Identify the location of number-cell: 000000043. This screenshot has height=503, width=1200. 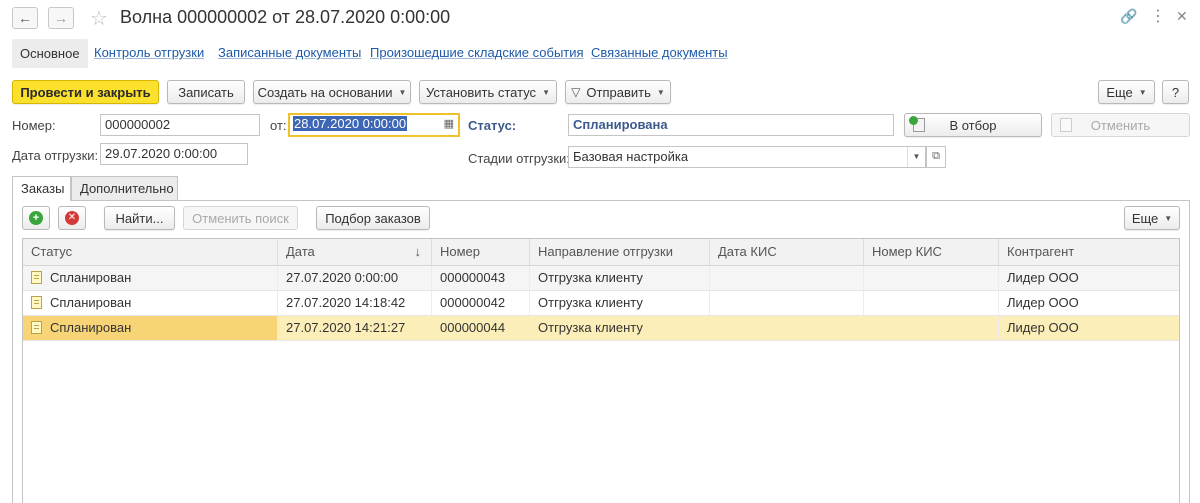
(481, 278).